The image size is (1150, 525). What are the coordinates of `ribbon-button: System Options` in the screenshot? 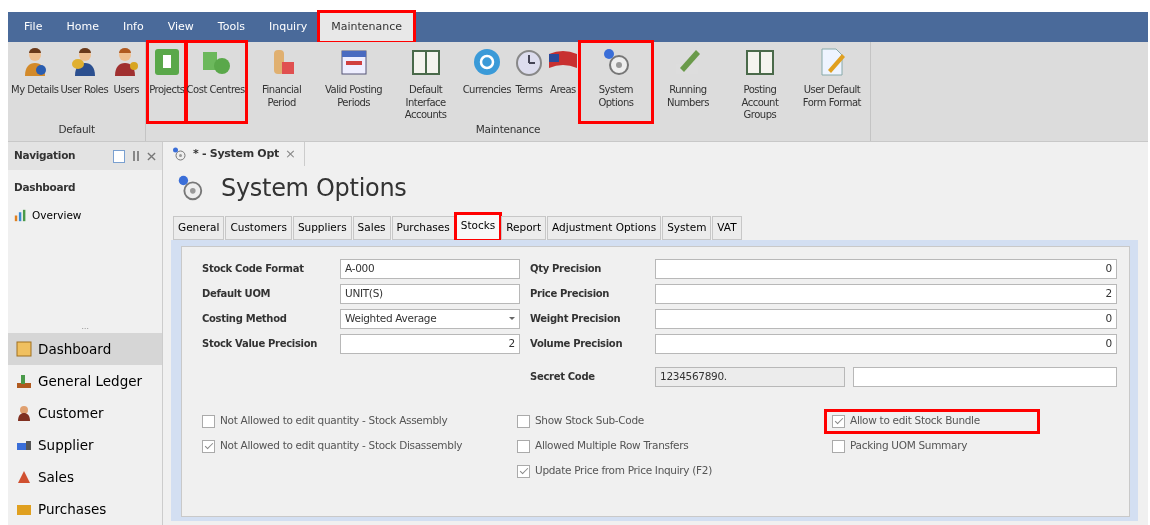 It's located at (615, 82).